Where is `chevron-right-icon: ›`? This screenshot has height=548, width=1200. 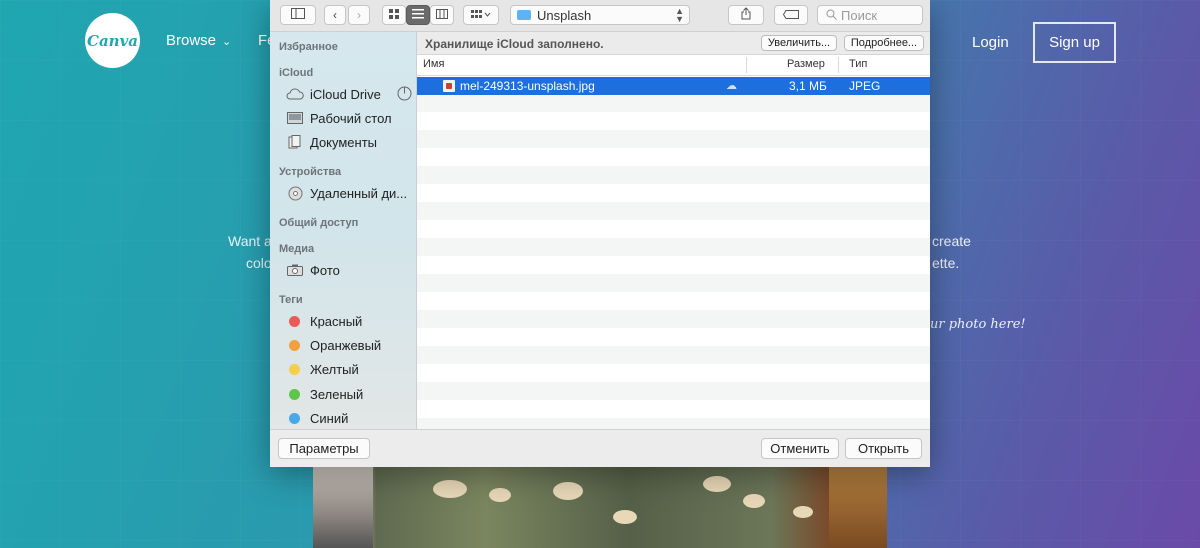
chevron-right-icon: › is located at coordinates (359, 15).